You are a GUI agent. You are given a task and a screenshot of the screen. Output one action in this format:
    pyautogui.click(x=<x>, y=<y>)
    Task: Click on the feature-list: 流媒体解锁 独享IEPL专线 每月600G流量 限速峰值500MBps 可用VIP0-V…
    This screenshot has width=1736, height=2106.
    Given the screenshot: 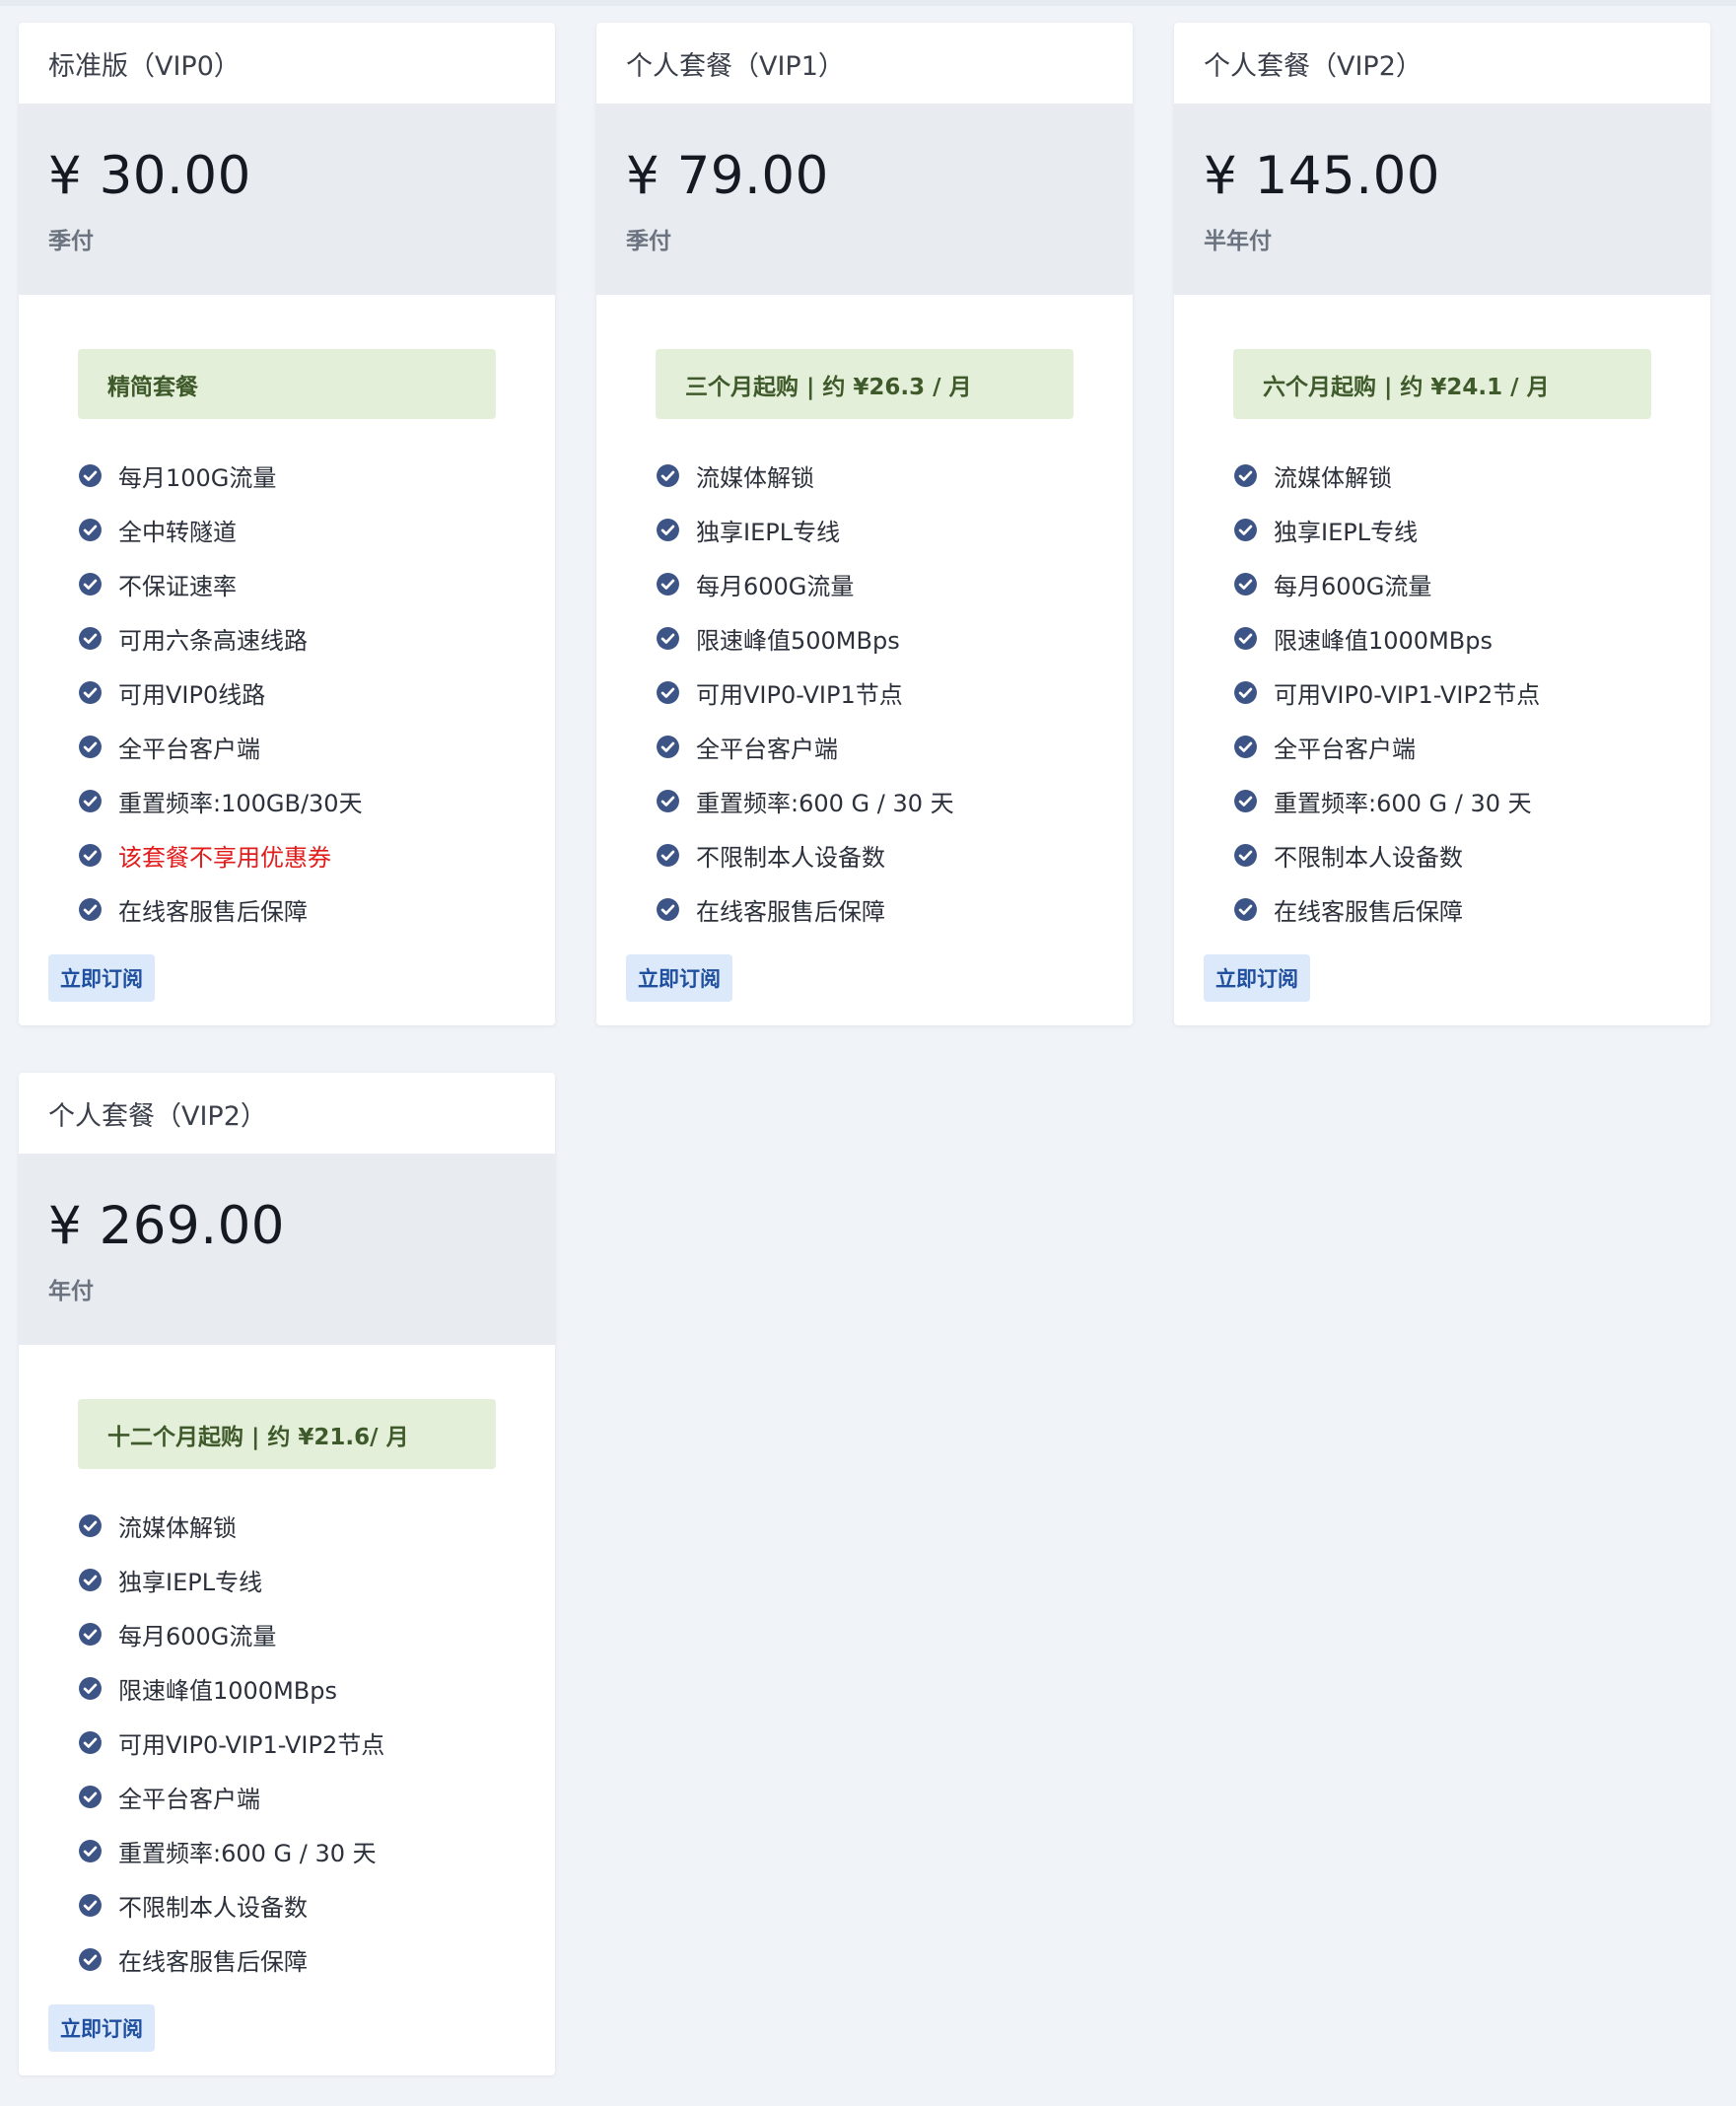 What is the action you would take?
    pyautogui.click(x=864, y=693)
    